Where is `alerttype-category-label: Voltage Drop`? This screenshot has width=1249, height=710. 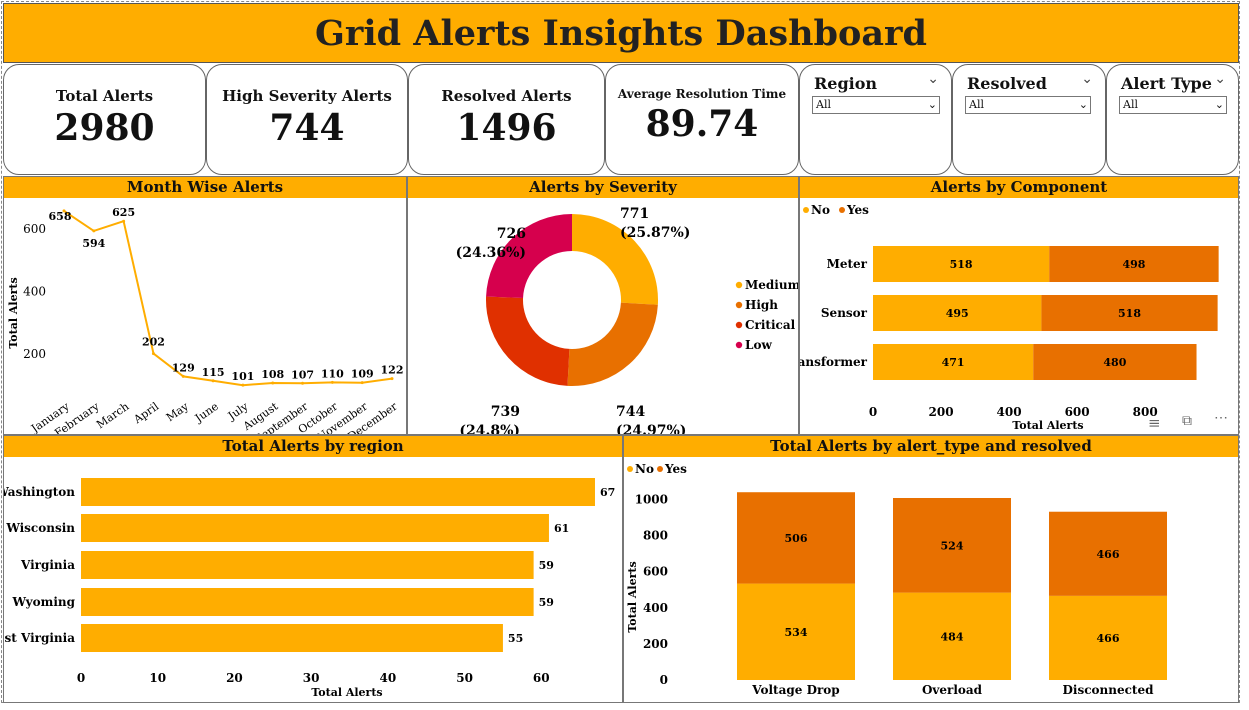 alerttype-category-label: Voltage Drop is located at coordinates (795, 690).